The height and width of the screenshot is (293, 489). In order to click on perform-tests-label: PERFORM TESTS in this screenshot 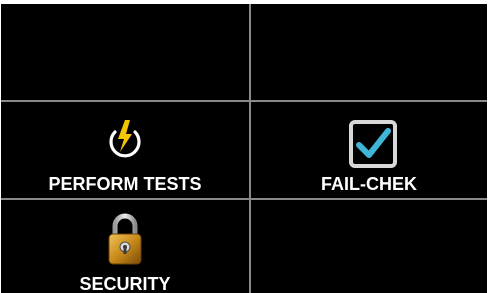, I will do `click(125, 184)`.